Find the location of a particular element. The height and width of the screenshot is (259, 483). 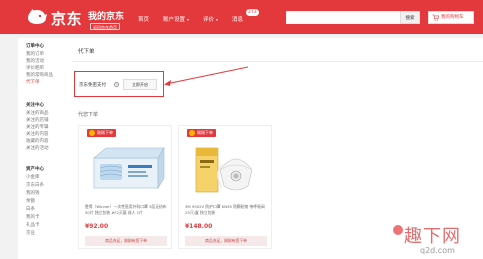

product-price: ¥148.00 is located at coordinates (199, 226).